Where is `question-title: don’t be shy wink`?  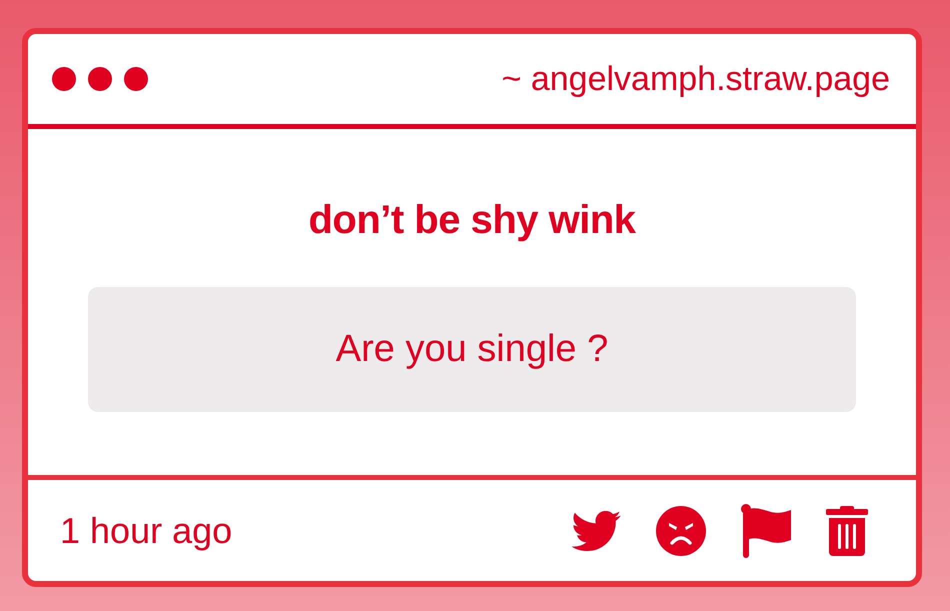 question-title: don’t be shy wink is located at coordinates (472, 220).